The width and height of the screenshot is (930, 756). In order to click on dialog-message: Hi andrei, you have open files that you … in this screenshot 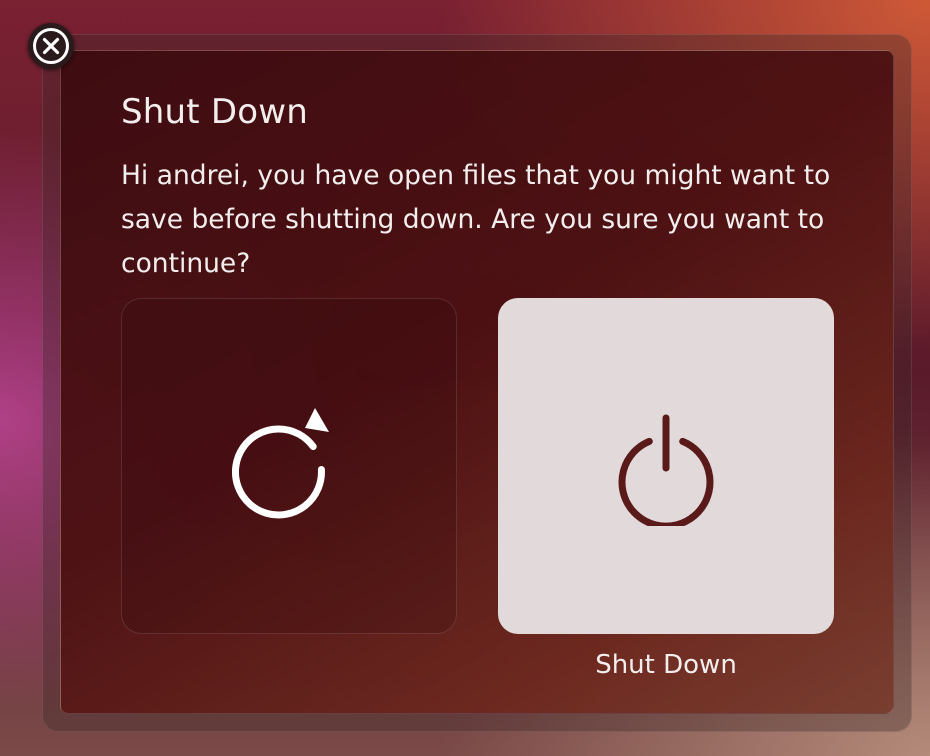, I will do `click(476, 219)`.